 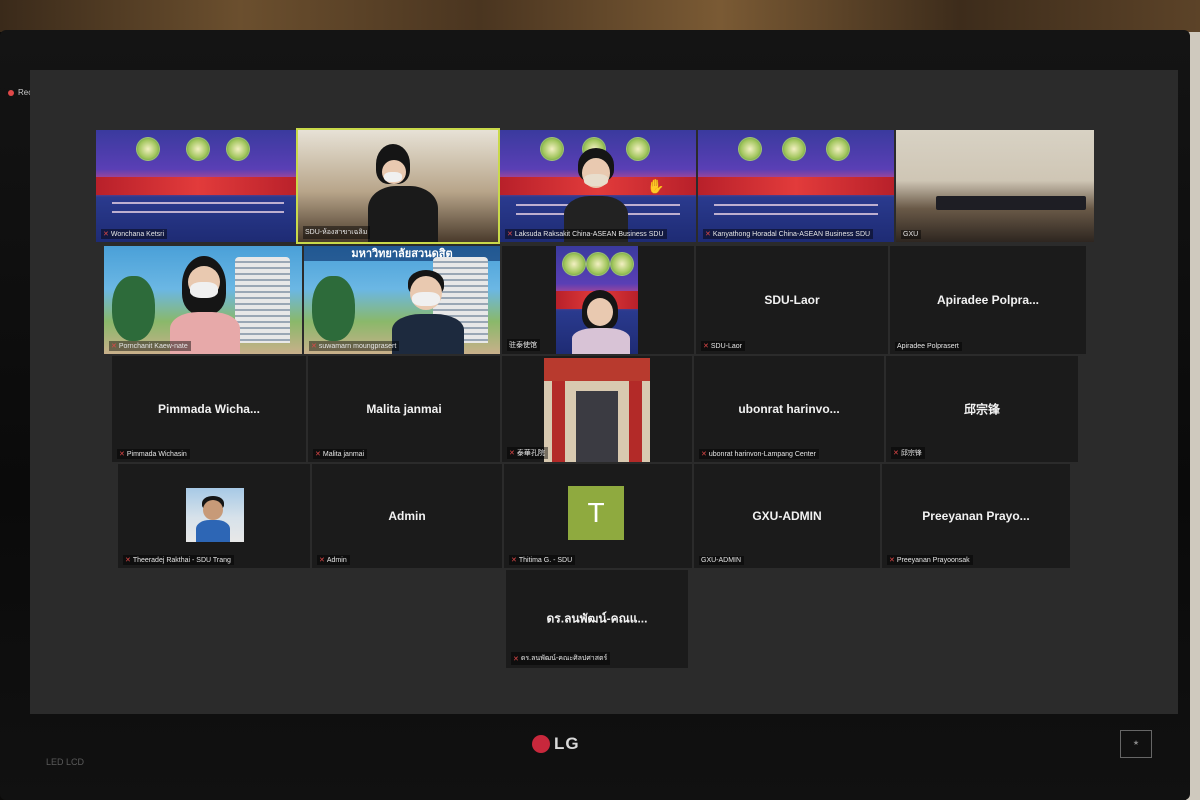 I want to click on raise-hand-icon: ✋, so click(x=656, y=186).